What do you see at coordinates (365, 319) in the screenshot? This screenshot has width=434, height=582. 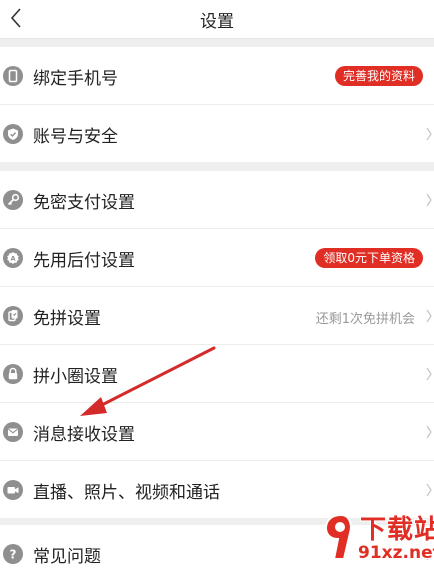 I see `skip-group-remaining-hint: 还剩1次免拼机会` at bounding box center [365, 319].